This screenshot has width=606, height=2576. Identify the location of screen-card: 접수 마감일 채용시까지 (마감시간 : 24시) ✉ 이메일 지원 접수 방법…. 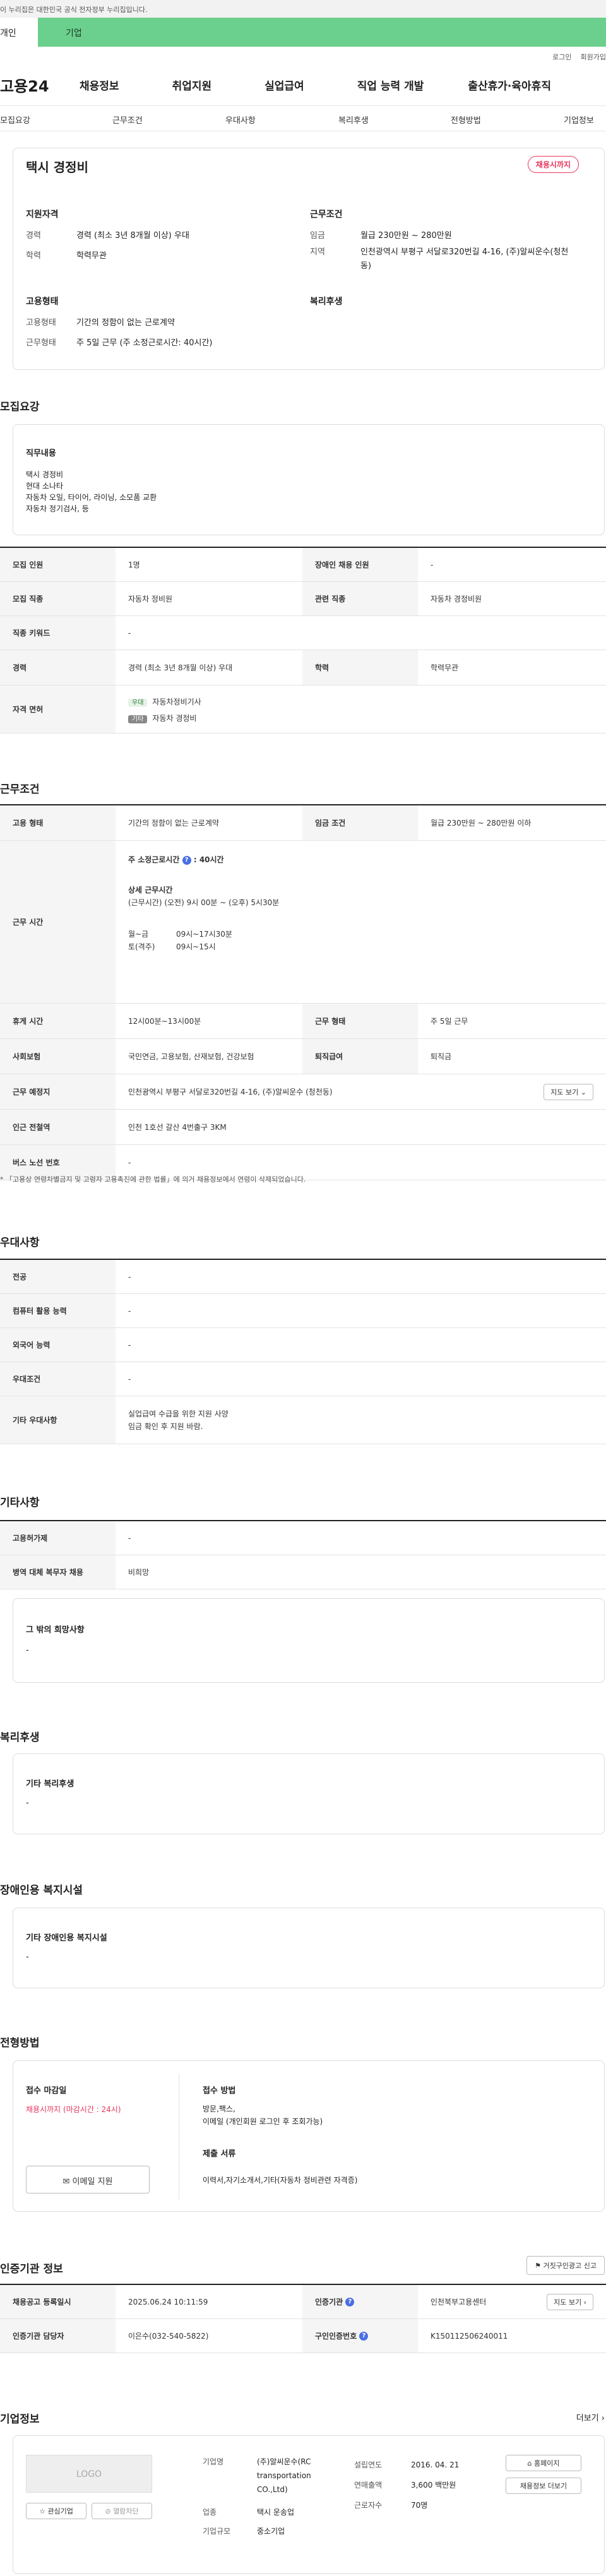
(309, 2136).